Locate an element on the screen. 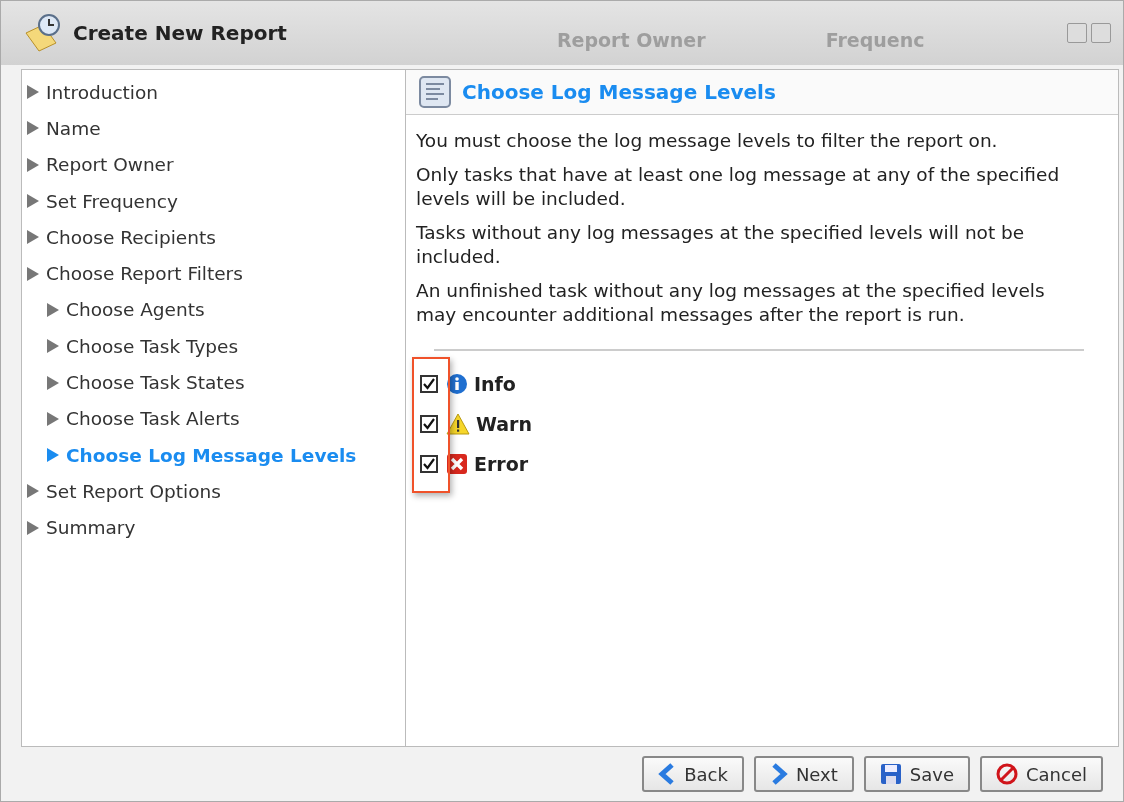 Image resolution: width=1124 pixels, height=802 pixels. nav-item: Set Frequency is located at coordinates (215, 201).